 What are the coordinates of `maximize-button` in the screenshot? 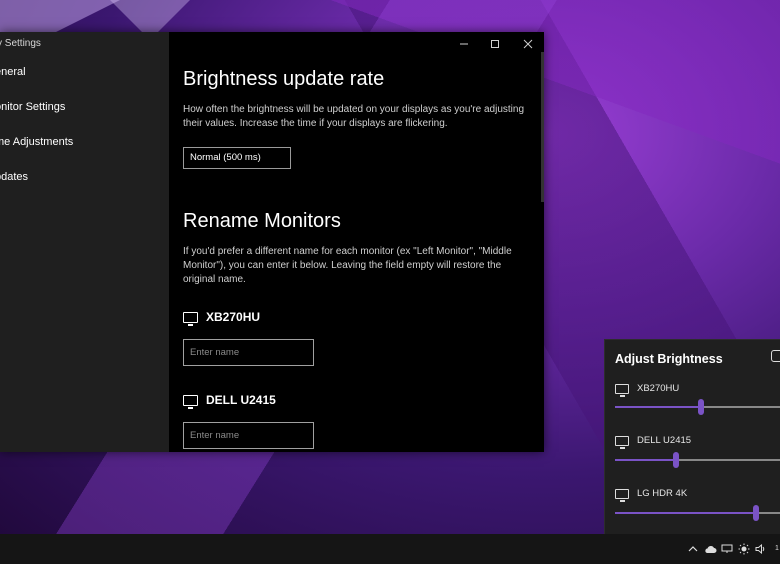 It's located at (495, 44).